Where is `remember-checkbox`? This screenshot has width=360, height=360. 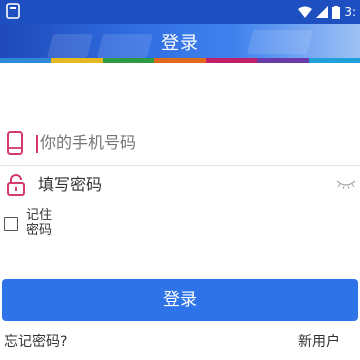 remember-checkbox is located at coordinates (11, 224).